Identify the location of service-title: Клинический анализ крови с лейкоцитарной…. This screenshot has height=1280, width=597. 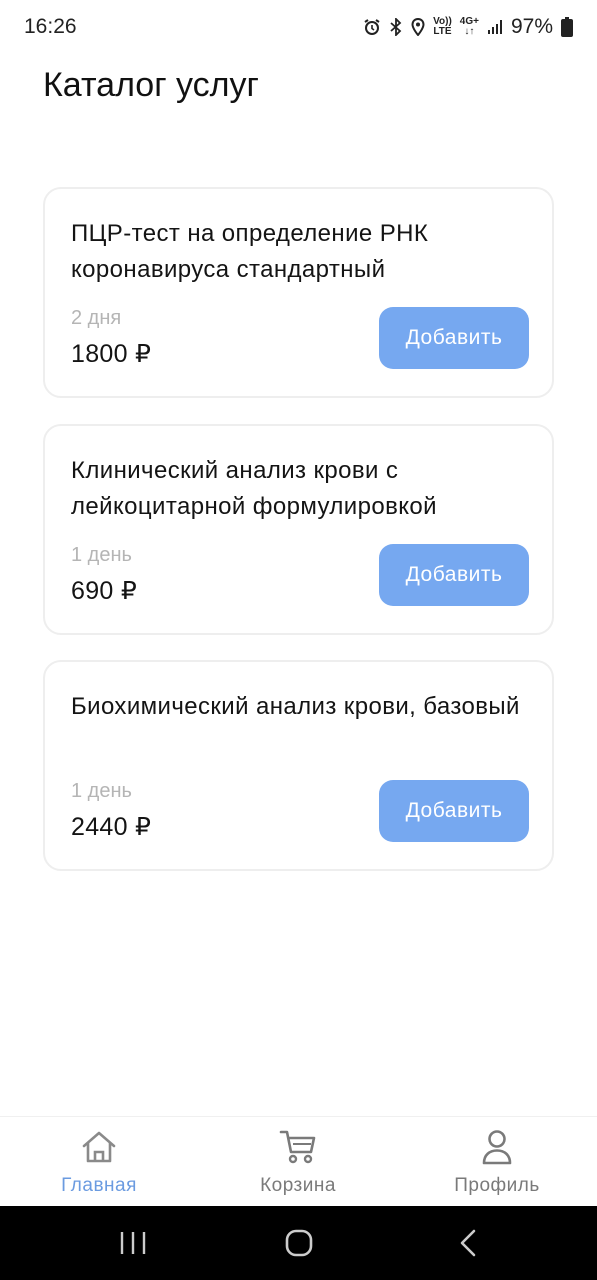
(254, 488).